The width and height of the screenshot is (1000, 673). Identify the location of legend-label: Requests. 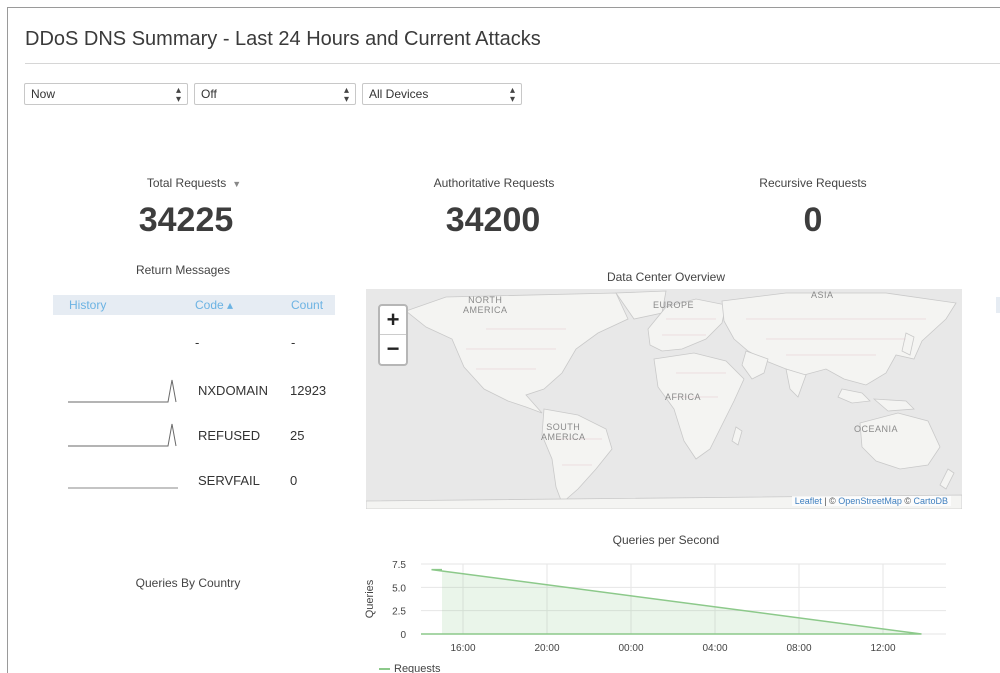
(417, 668).